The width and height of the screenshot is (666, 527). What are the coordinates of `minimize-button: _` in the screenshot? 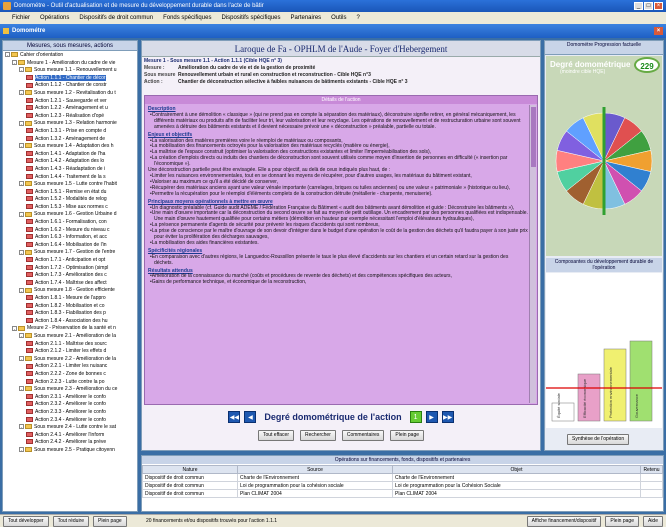 It's located at (638, 6).